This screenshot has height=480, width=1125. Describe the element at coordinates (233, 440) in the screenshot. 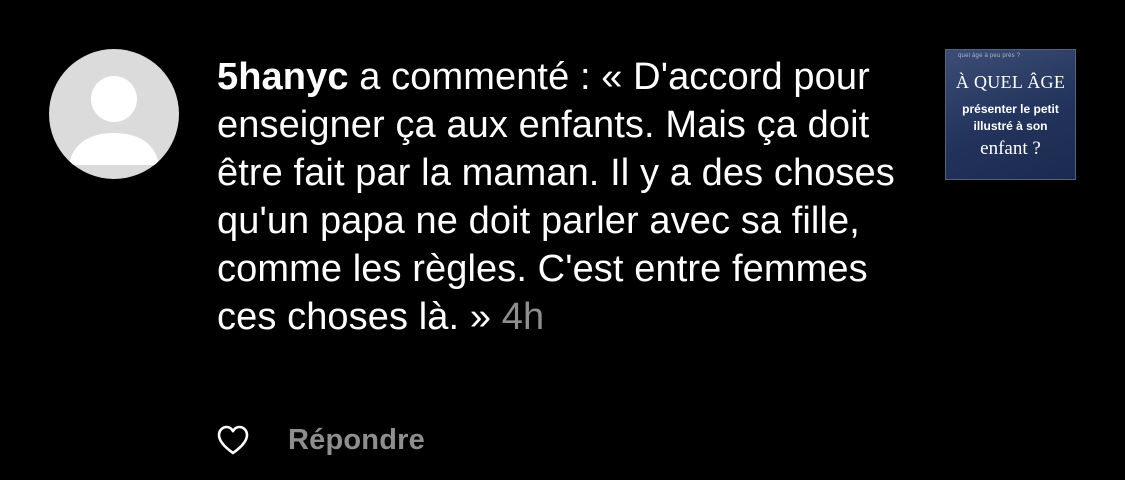

I see `heart-outline-icon` at that location.